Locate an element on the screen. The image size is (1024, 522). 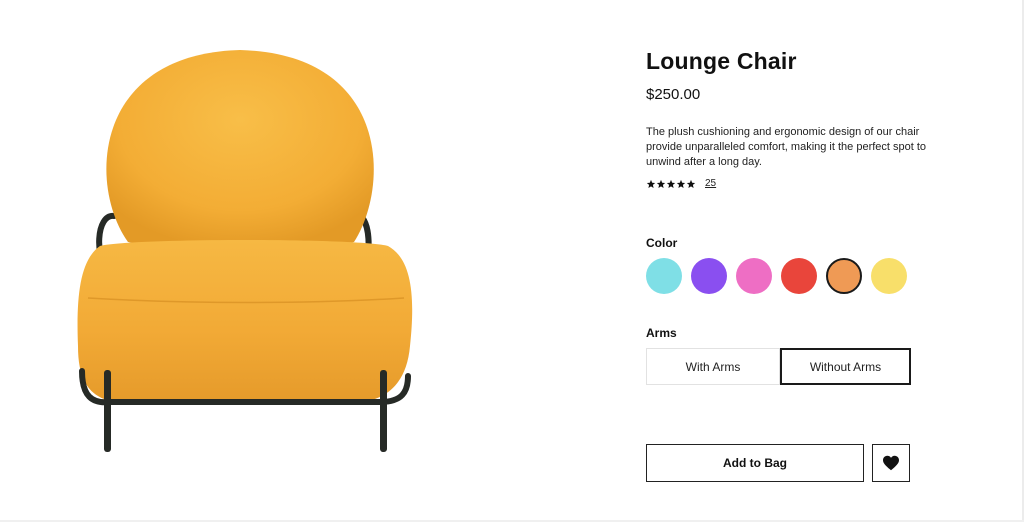
rating-stars is located at coordinates (671, 184).